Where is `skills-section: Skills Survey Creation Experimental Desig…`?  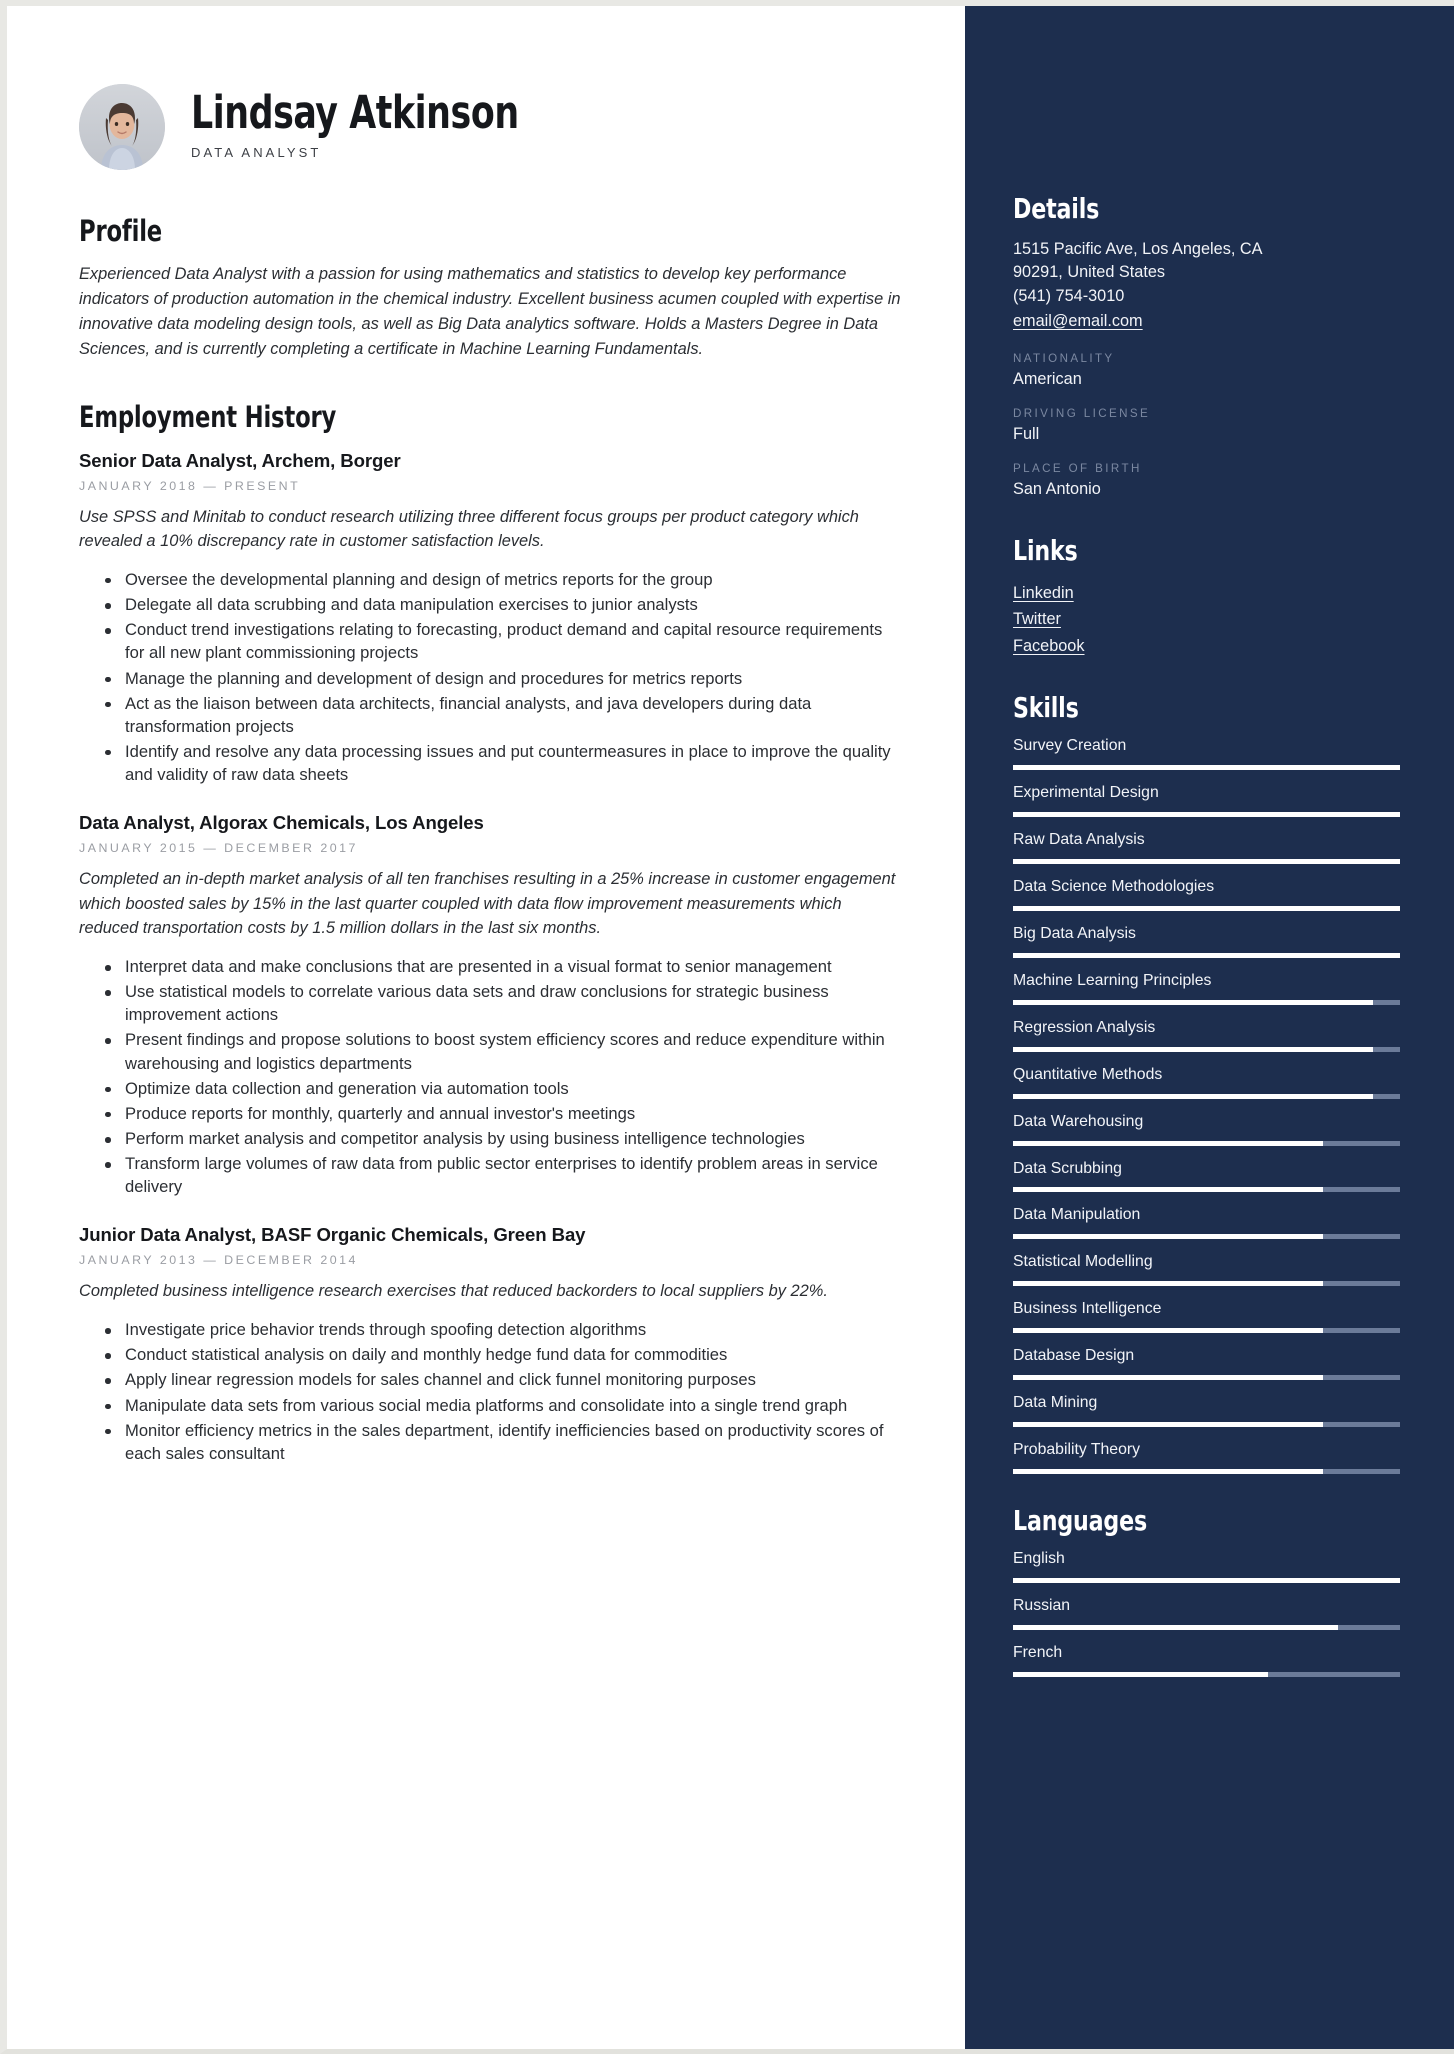
skills-section: Skills Survey Creation Experimental Desig… is located at coordinates (1206, 1083).